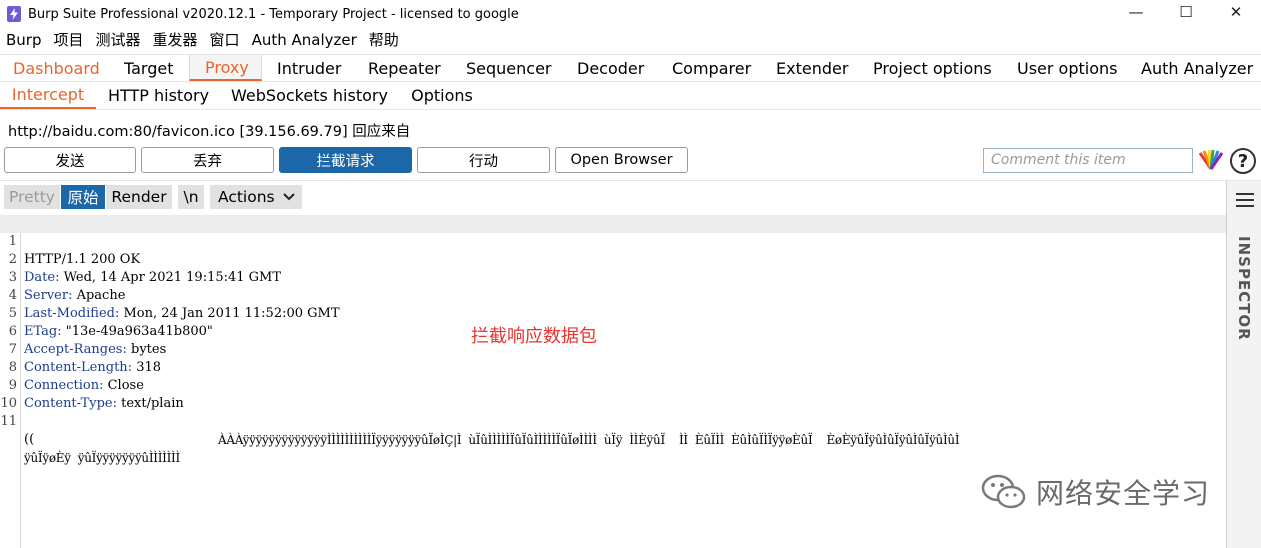 This screenshot has height=548, width=1261. I want to click on tab-auth-analyzer: Auth Analyzer, so click(1193, 68).